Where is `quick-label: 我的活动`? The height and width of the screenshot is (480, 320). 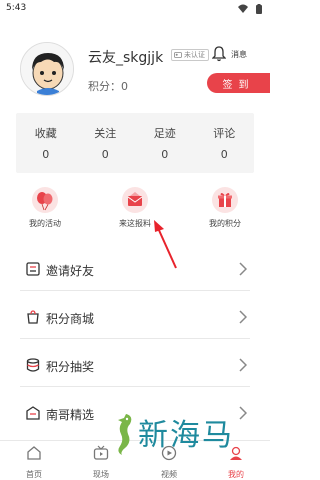 quick-label: 我的活动 is located at coordinates (45, 223).